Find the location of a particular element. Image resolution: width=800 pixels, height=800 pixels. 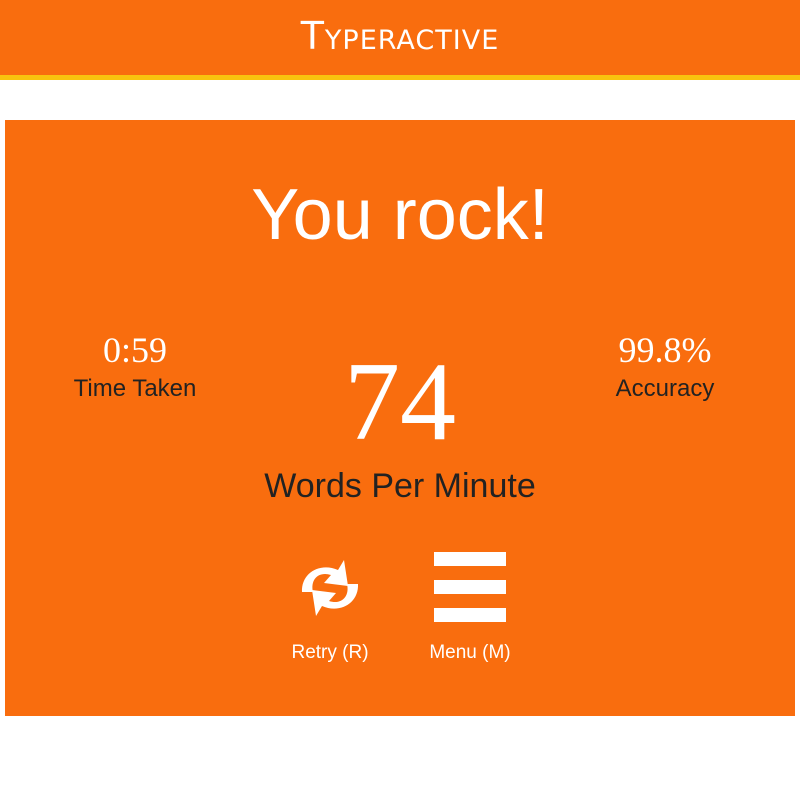

menu-button: Menu (M) is located at coordinates (470, 606).